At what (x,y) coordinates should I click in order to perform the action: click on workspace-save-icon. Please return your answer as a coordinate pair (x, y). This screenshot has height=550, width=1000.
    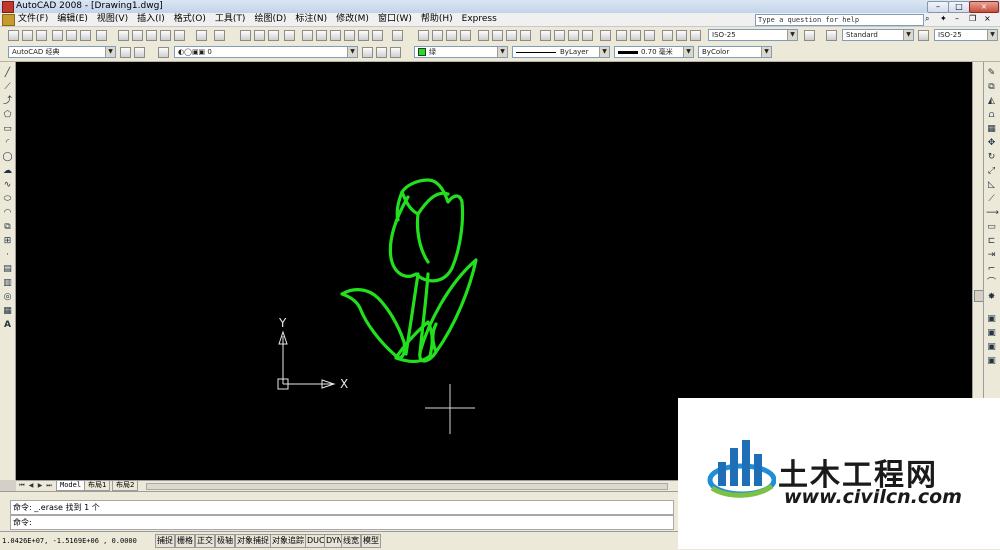
    Looking at the image, I should click on (139, 52).